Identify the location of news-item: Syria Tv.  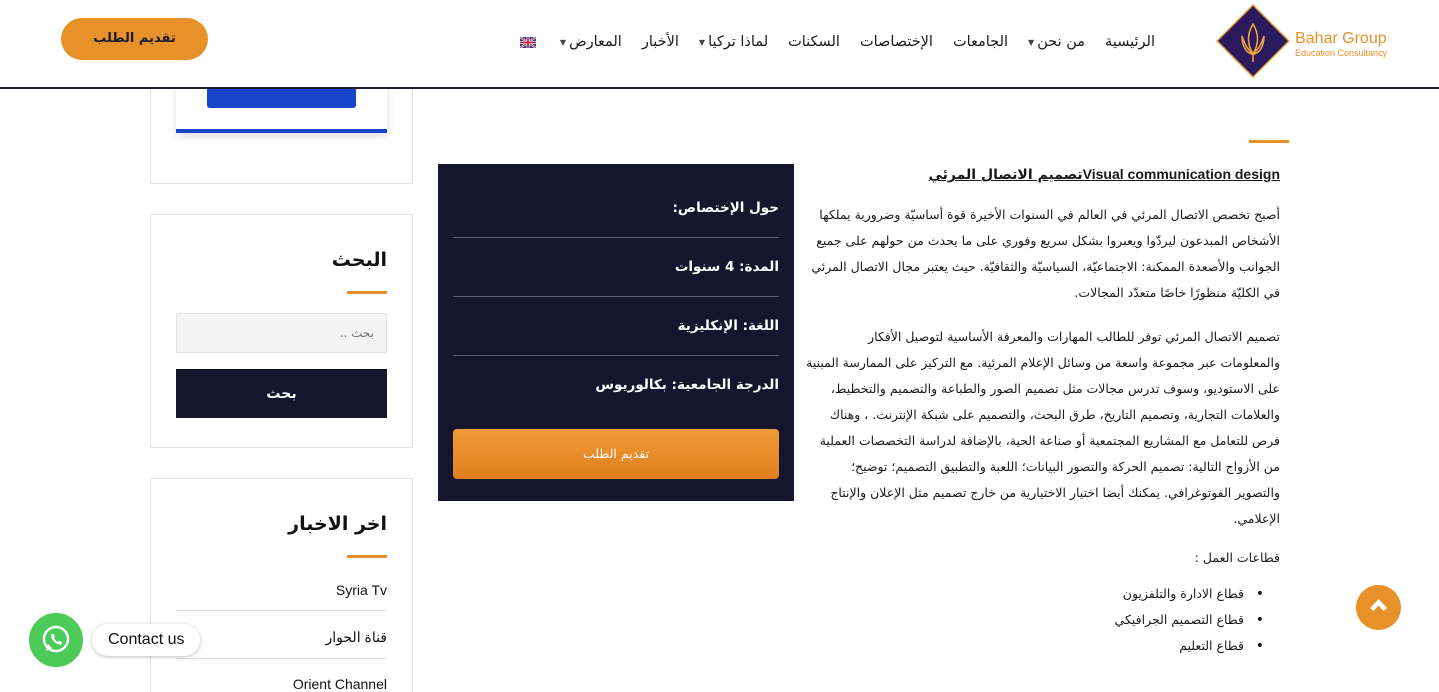
(281, 596).